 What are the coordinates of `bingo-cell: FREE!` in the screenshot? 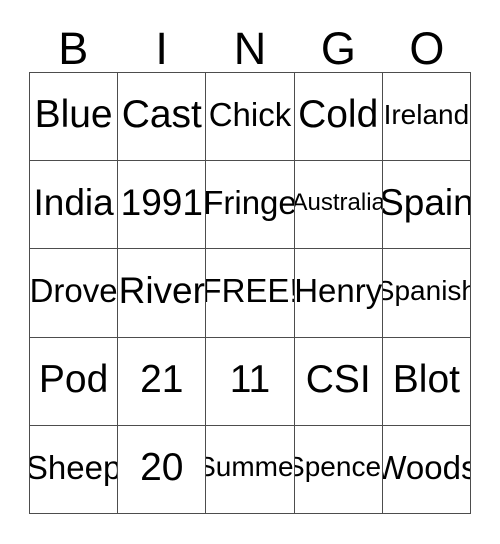 It's located at (250, 293).